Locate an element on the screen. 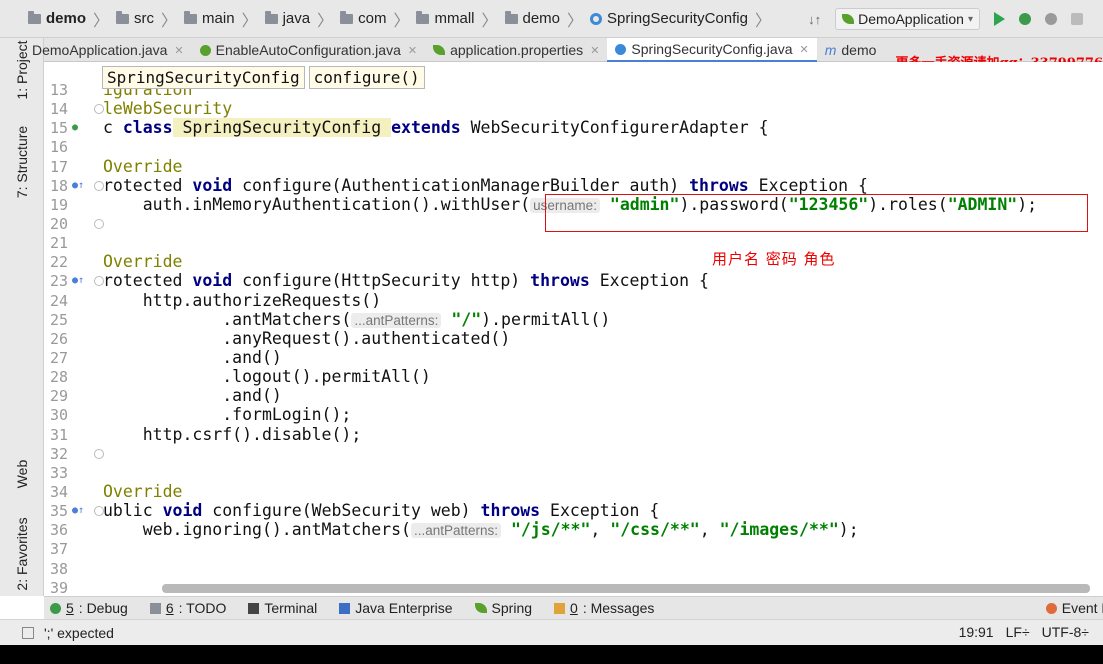  annotation-highlight-box is located at coordinates (816, 213).